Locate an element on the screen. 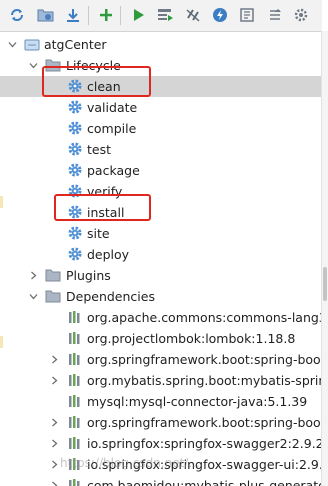 The image size is (328, 486). collapse-all-icon is located at coordinates (275, 15).